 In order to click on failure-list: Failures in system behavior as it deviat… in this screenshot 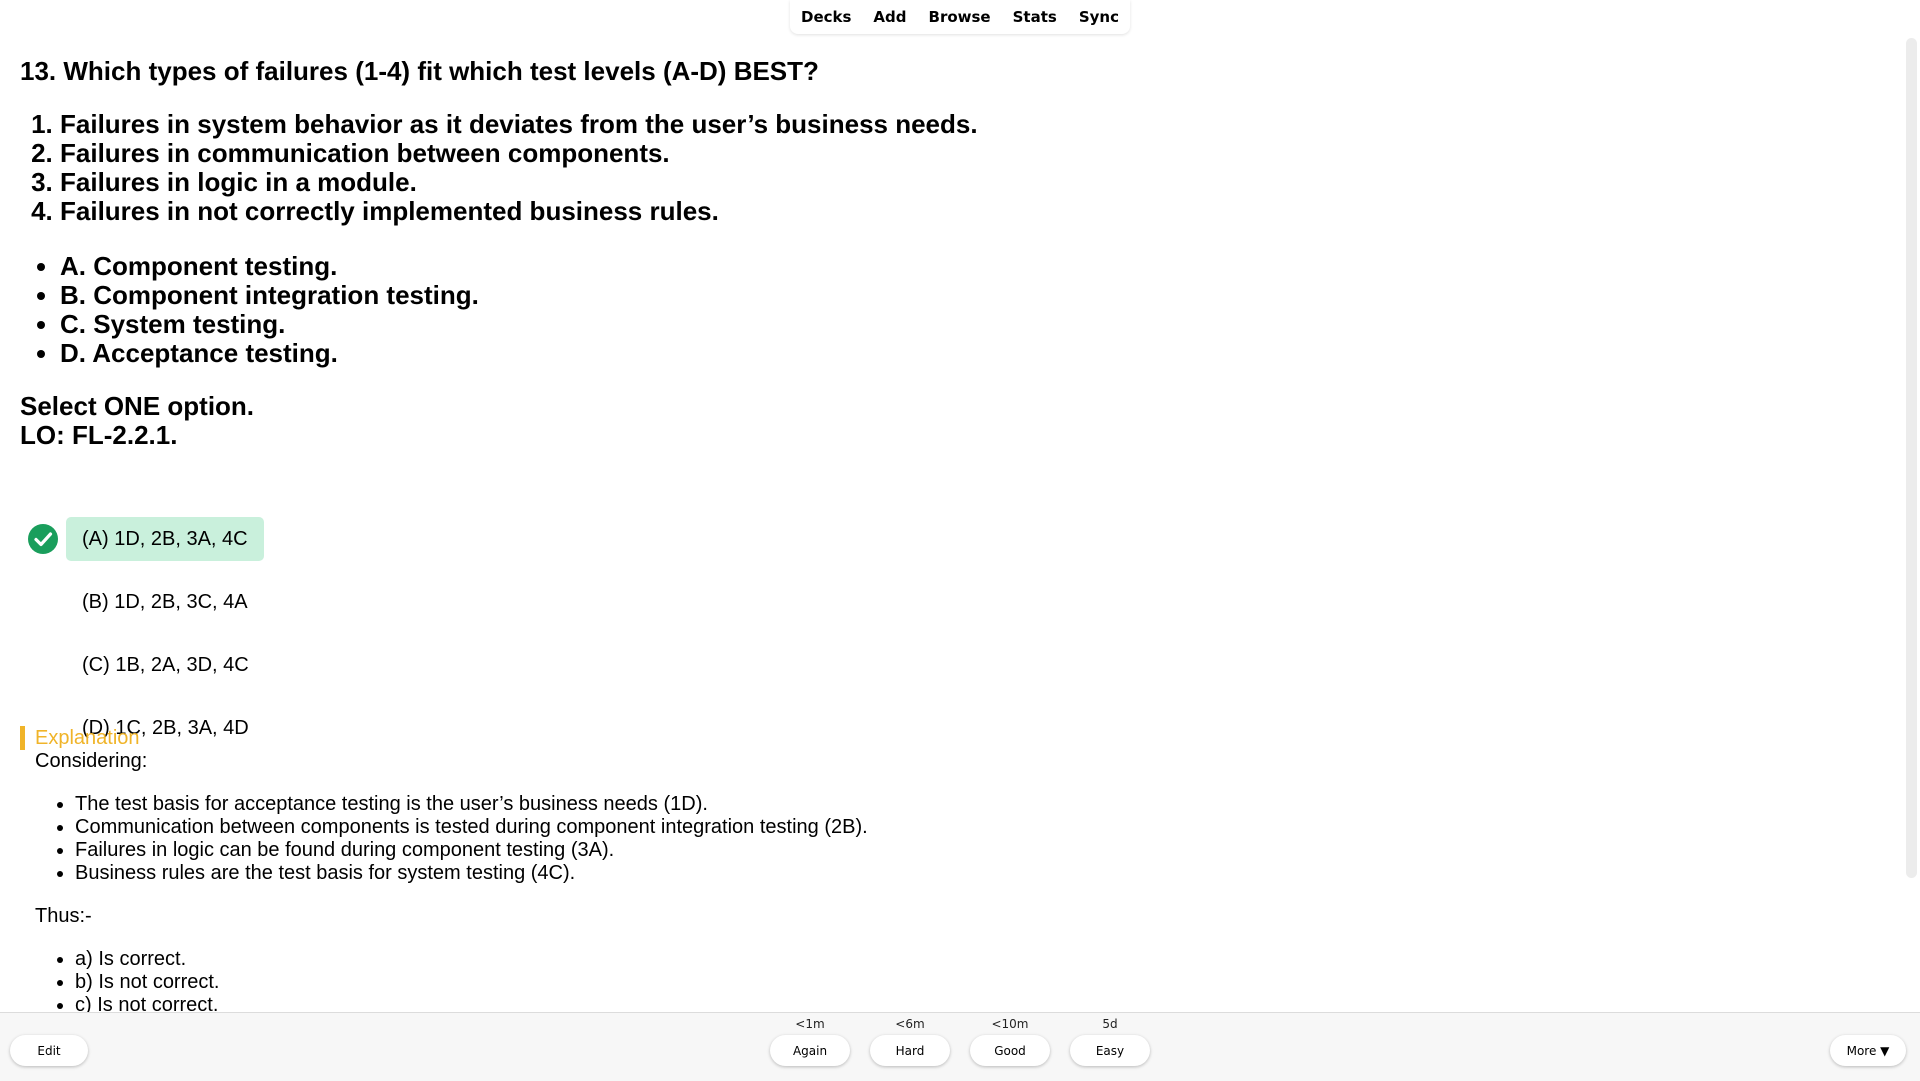, I will do `click(504, 168)`.